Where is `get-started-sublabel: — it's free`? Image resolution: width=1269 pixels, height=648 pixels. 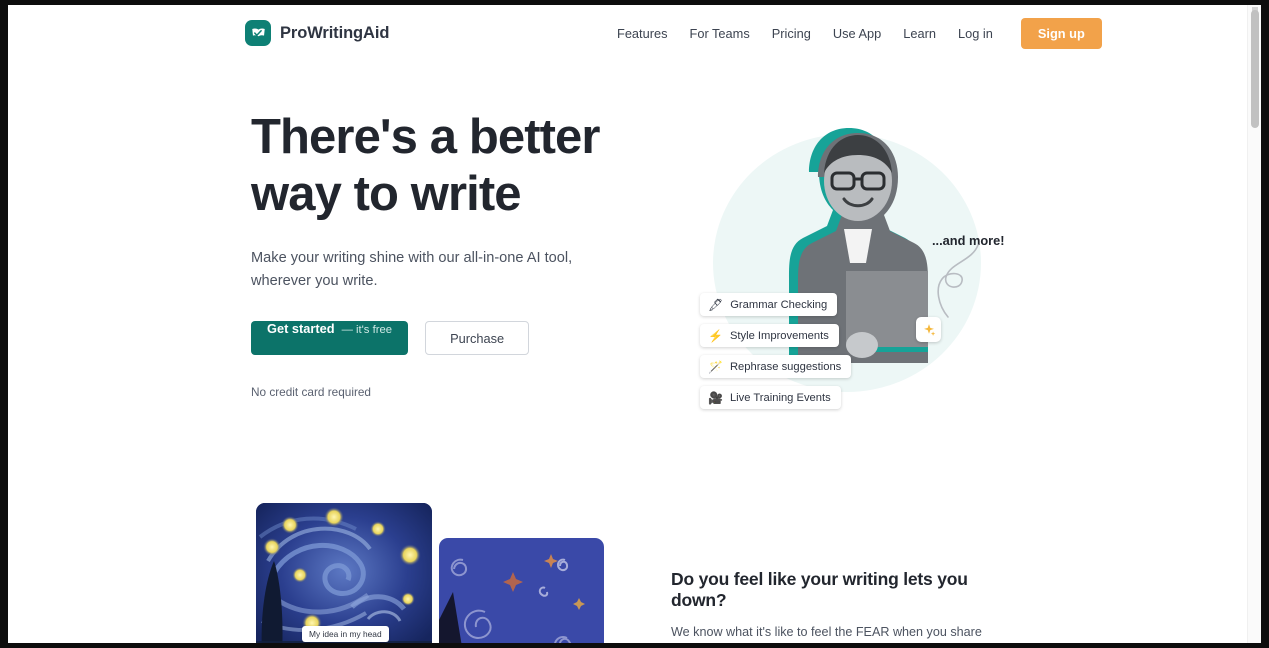 get-started-sublabel: — it's free is located at coordinates (367, 330).